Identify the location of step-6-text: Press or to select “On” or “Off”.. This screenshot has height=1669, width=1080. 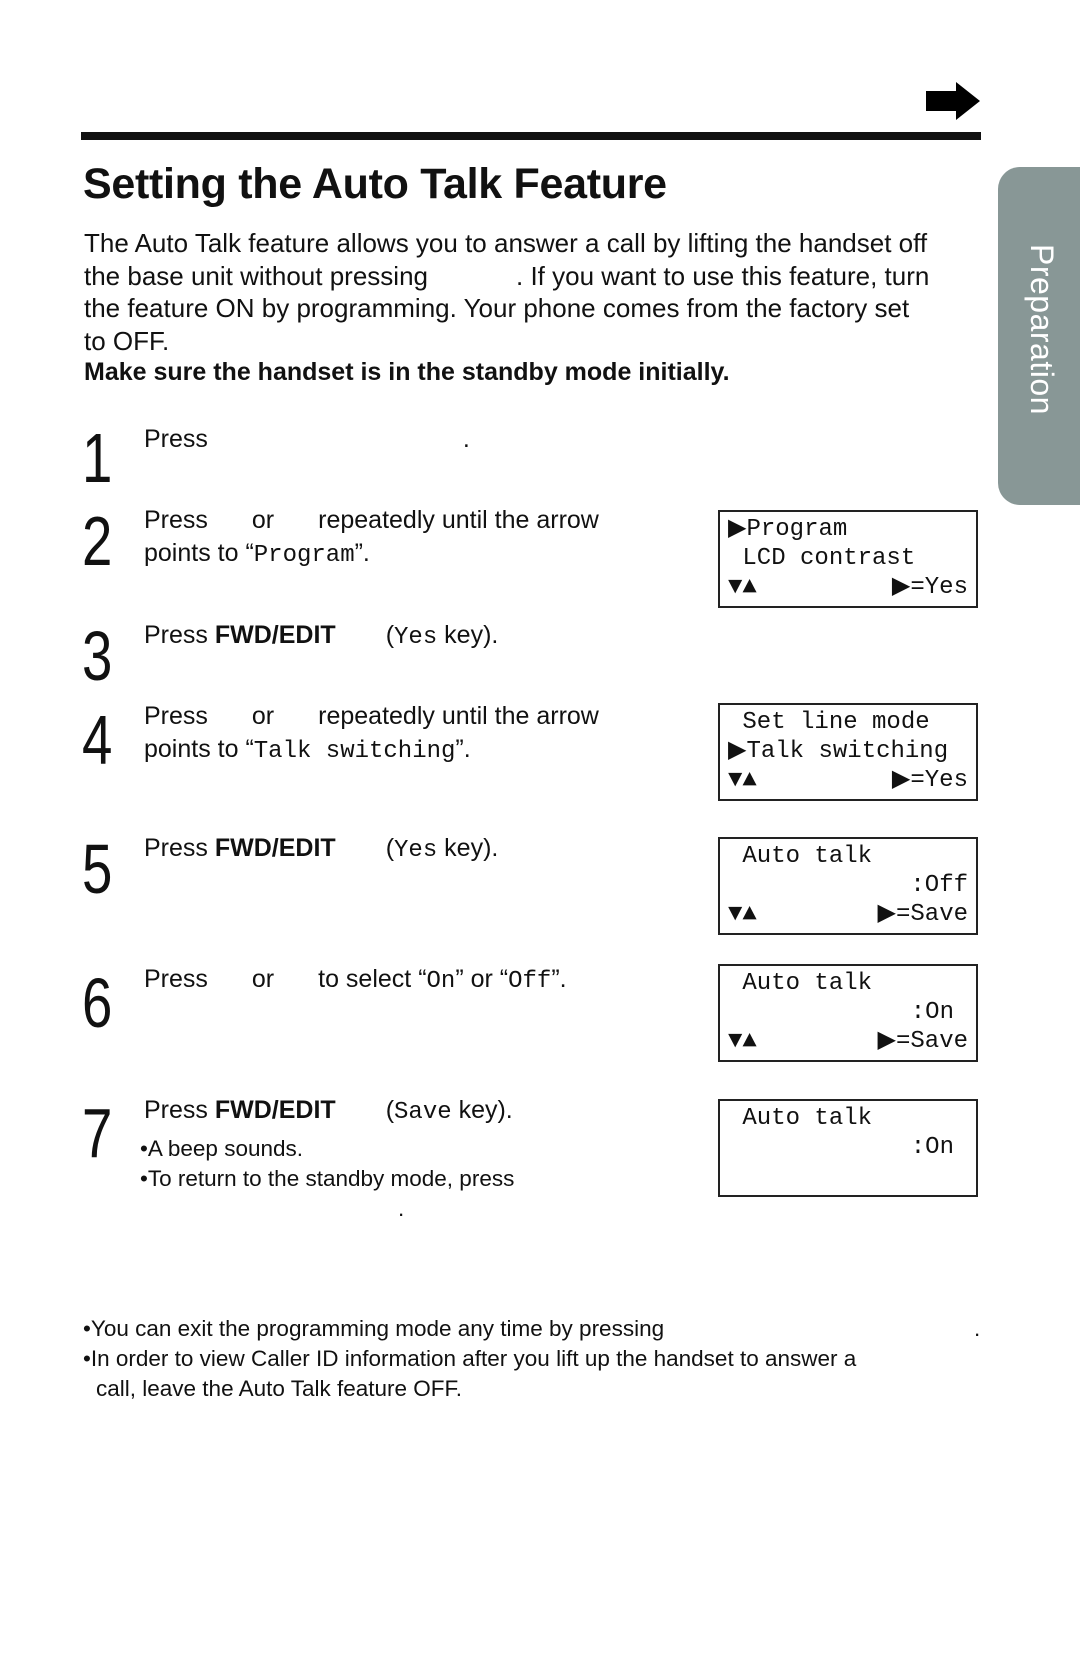
(355, 980).